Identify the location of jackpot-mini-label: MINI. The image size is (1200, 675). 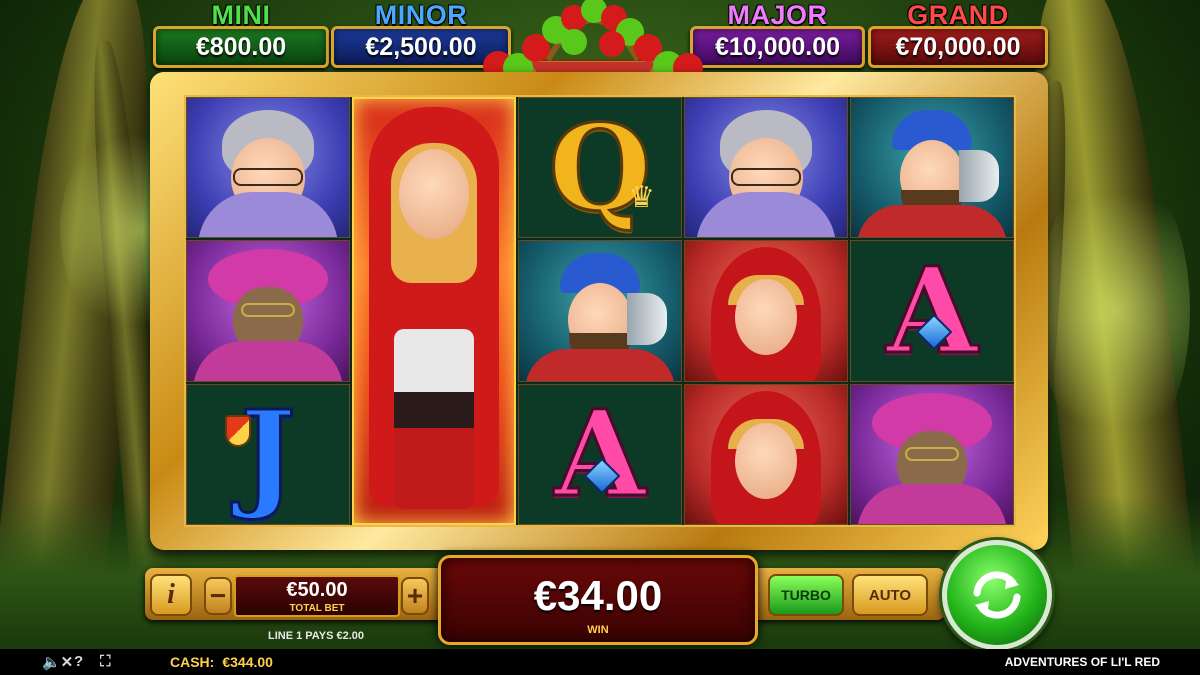
(241, 15).